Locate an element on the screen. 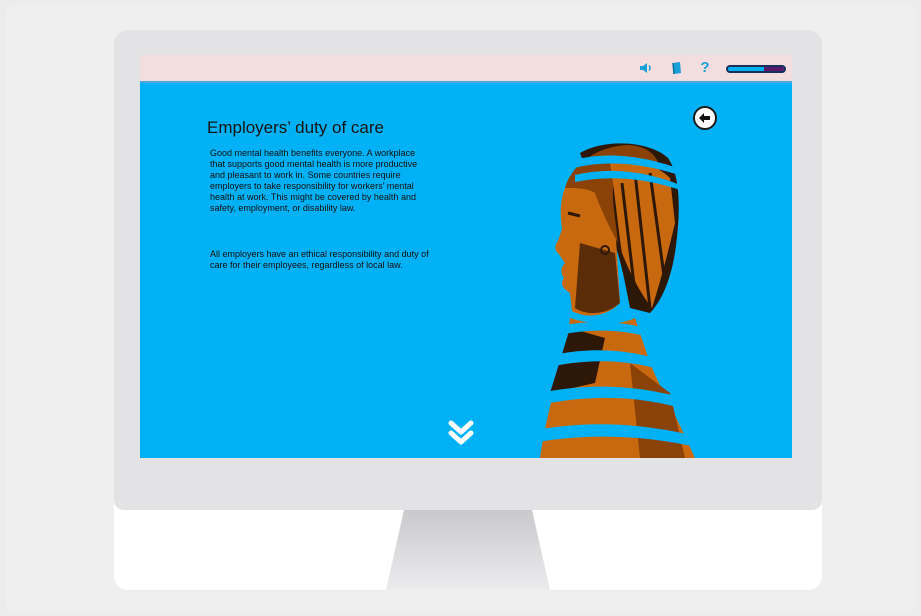 Image resolution: width=921 pixels, height=616 pixels. arrow-left-icon is located at coordinates (704, 118).